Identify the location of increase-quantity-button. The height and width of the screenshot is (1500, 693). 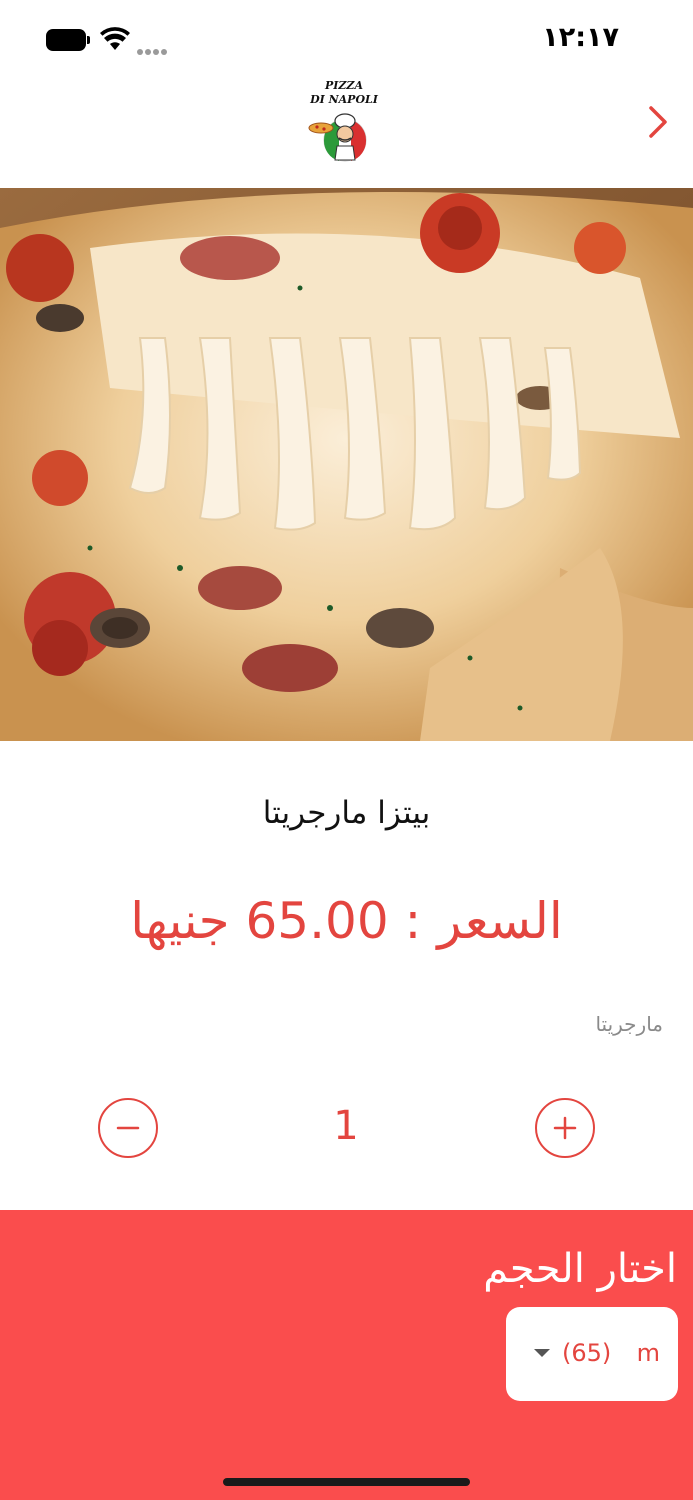
(565, 1128).